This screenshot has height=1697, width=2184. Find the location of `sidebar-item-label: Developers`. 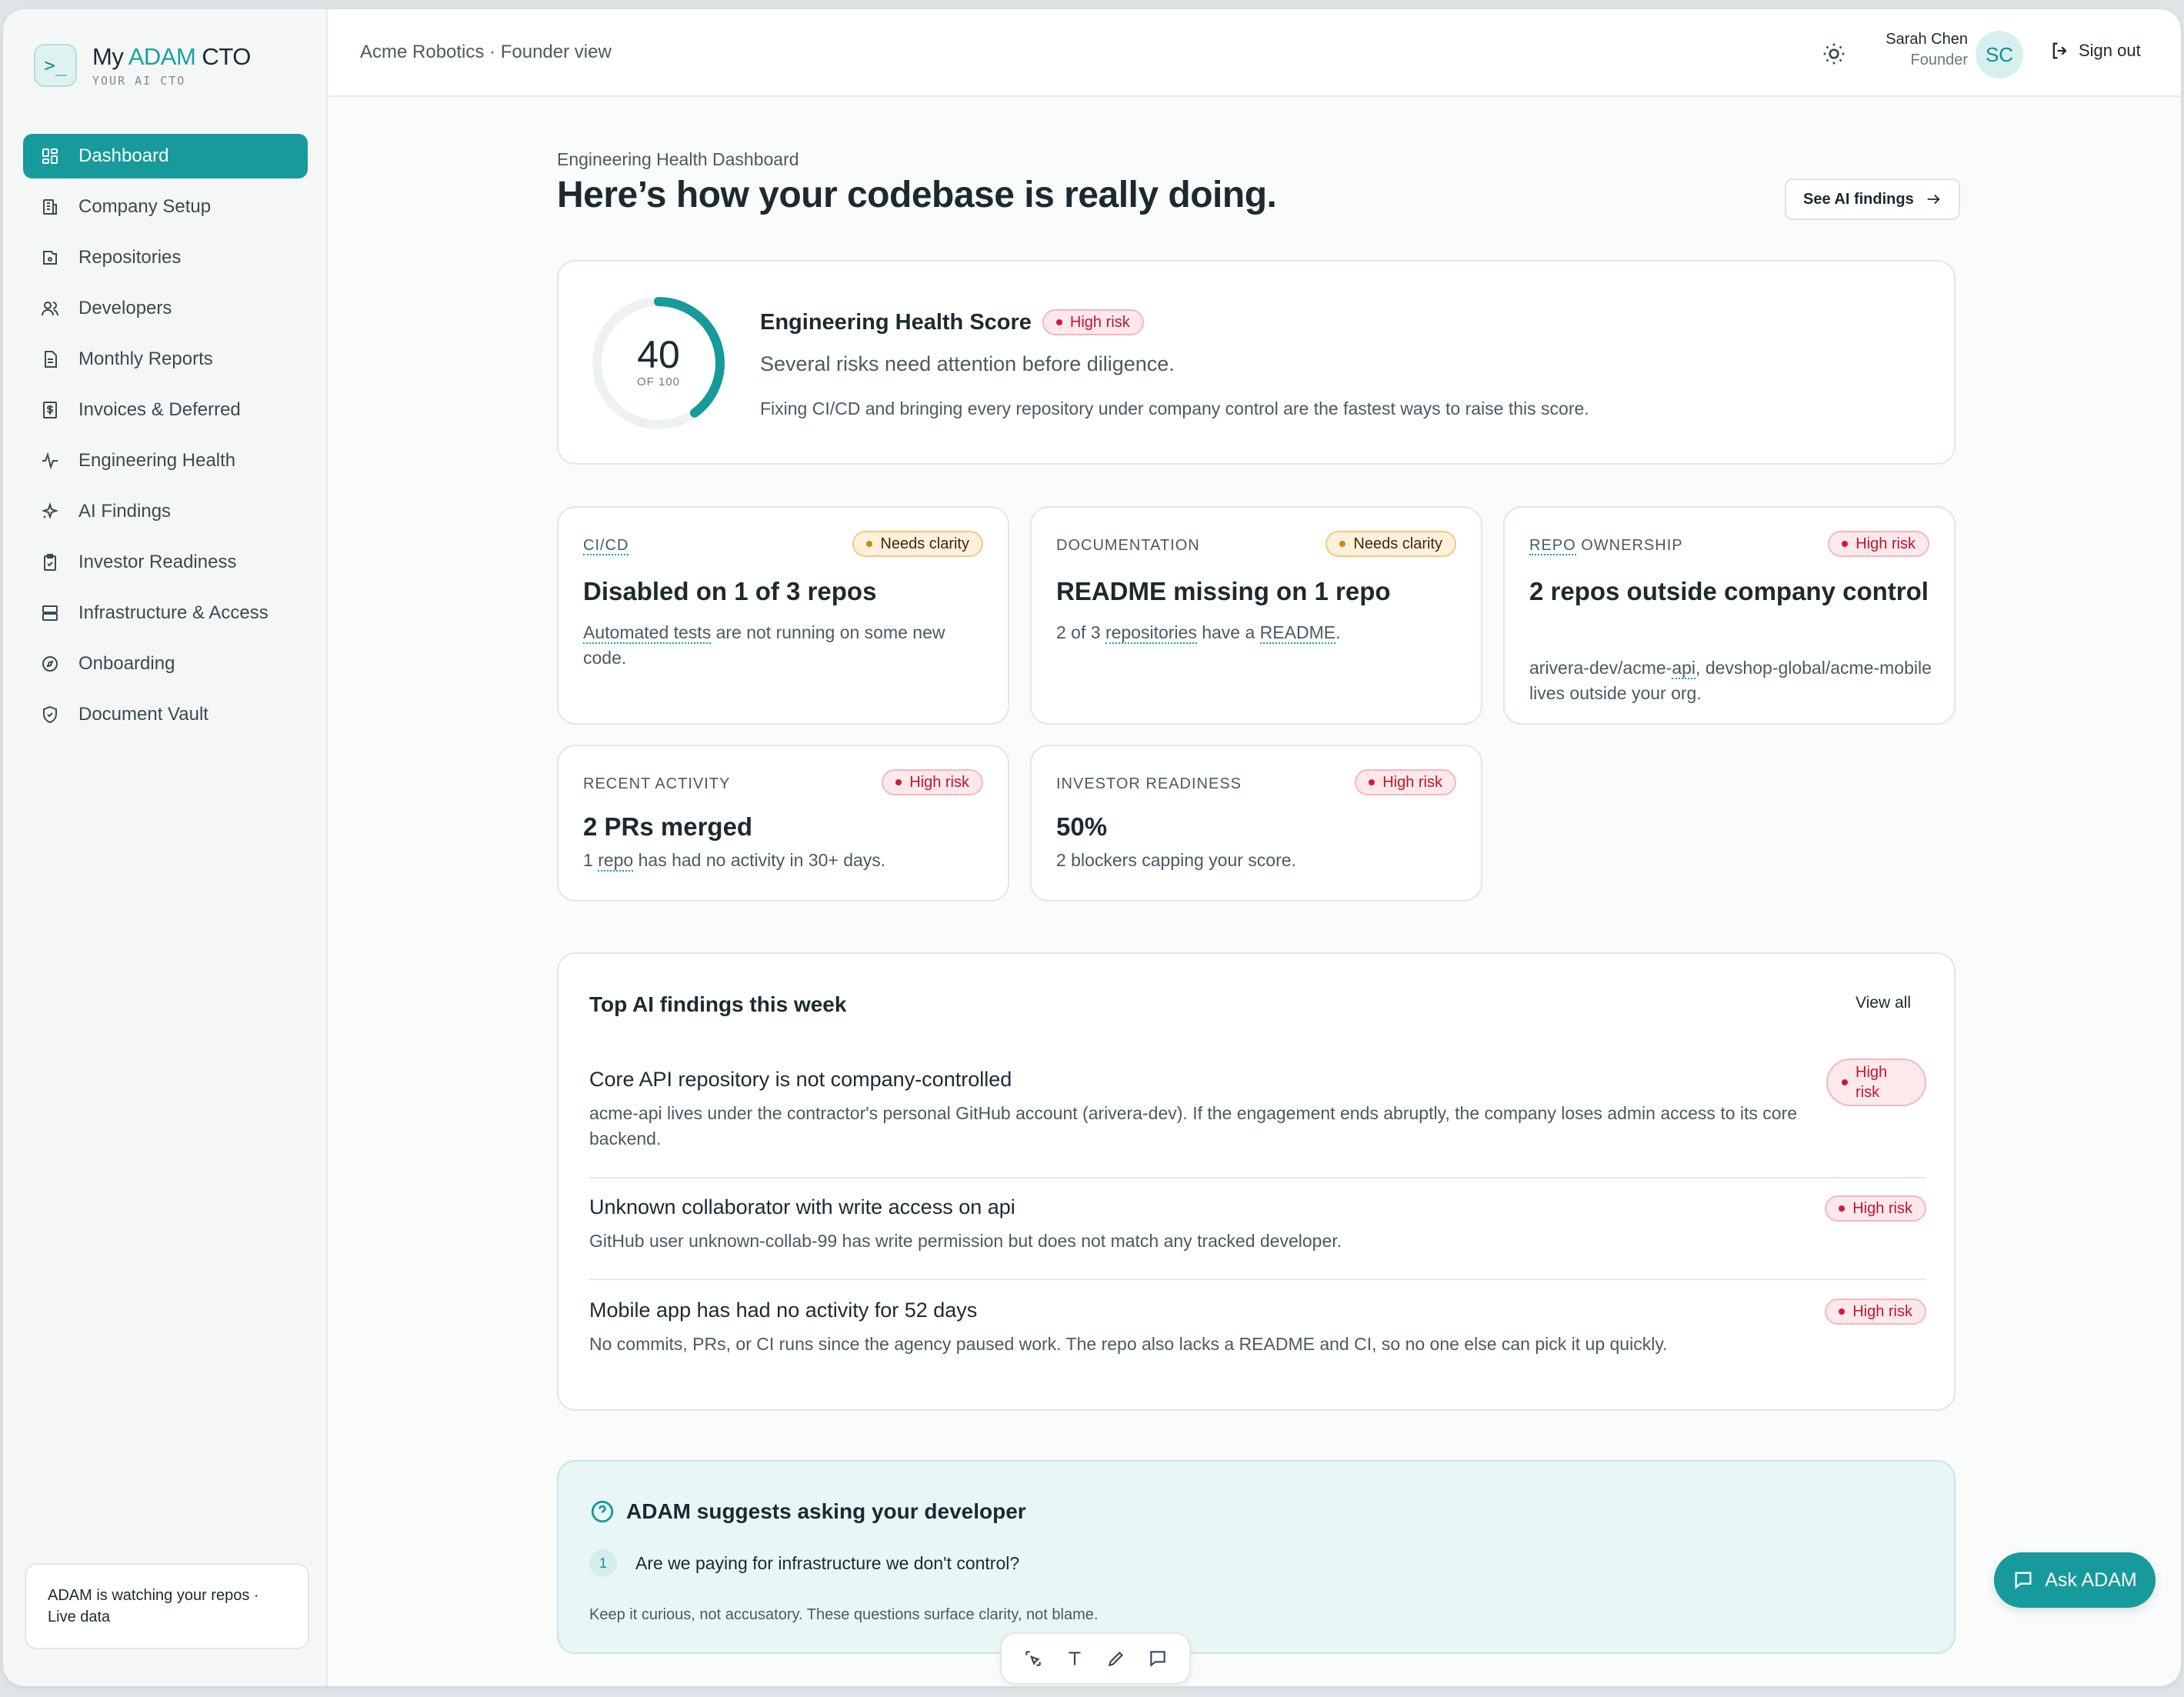

sidebar-item-label: Developers is located at coordinates (125, 308).